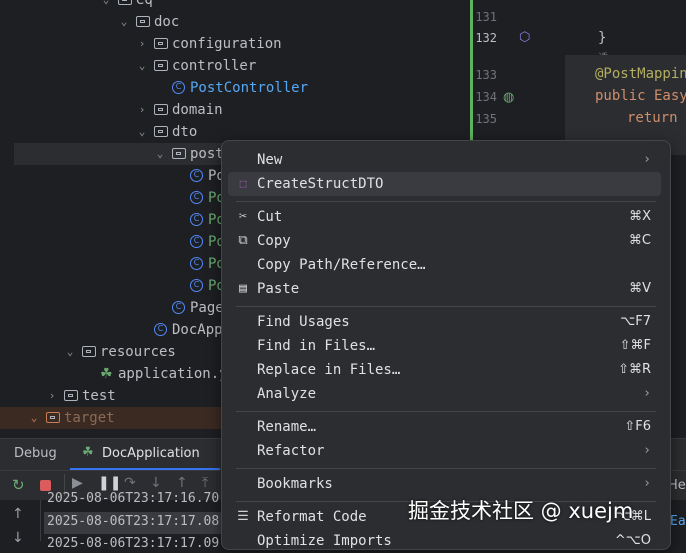  I want to click on menu-item-new: New ›, so click(444, 160).